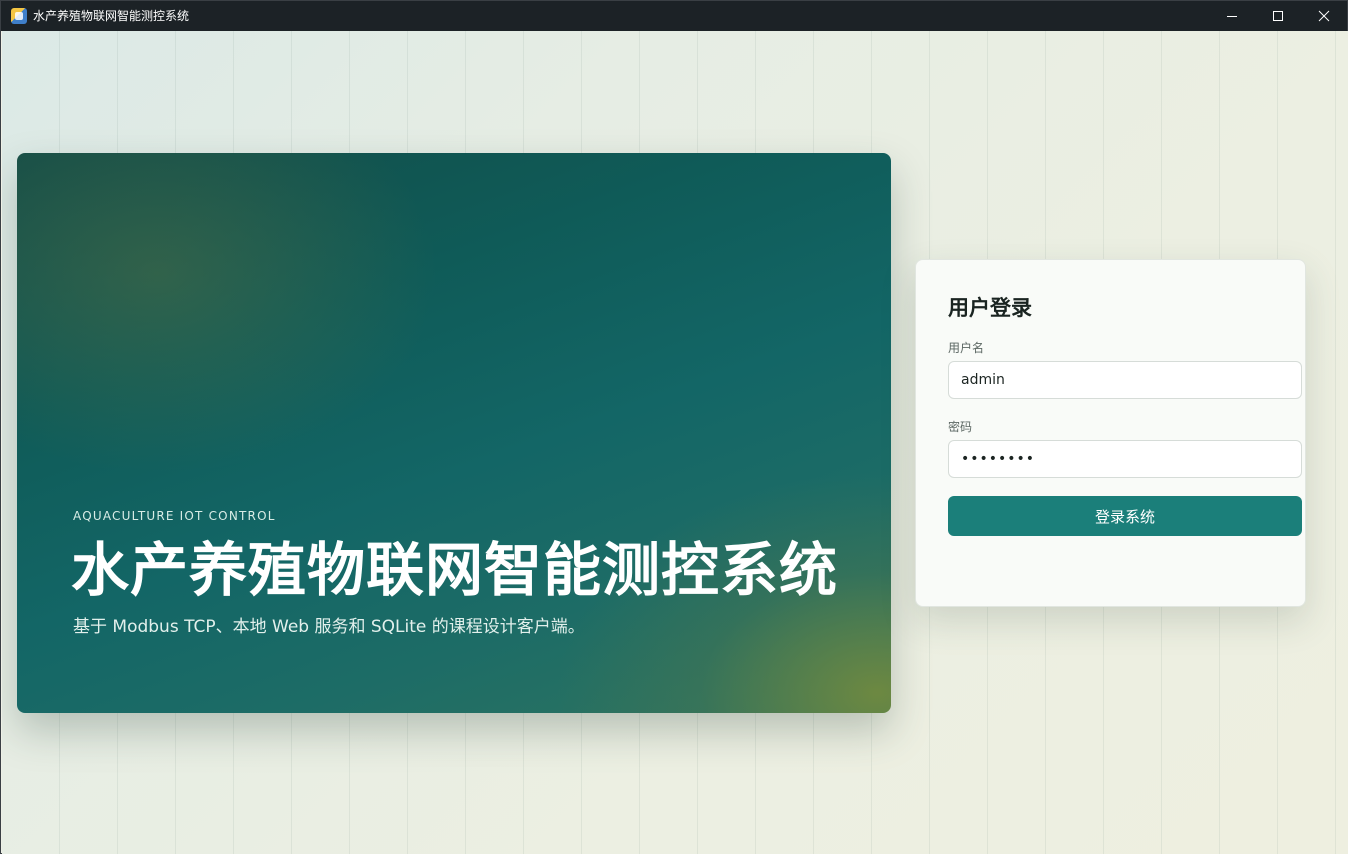  I want to click on maximize-button, so click(1278, 16).